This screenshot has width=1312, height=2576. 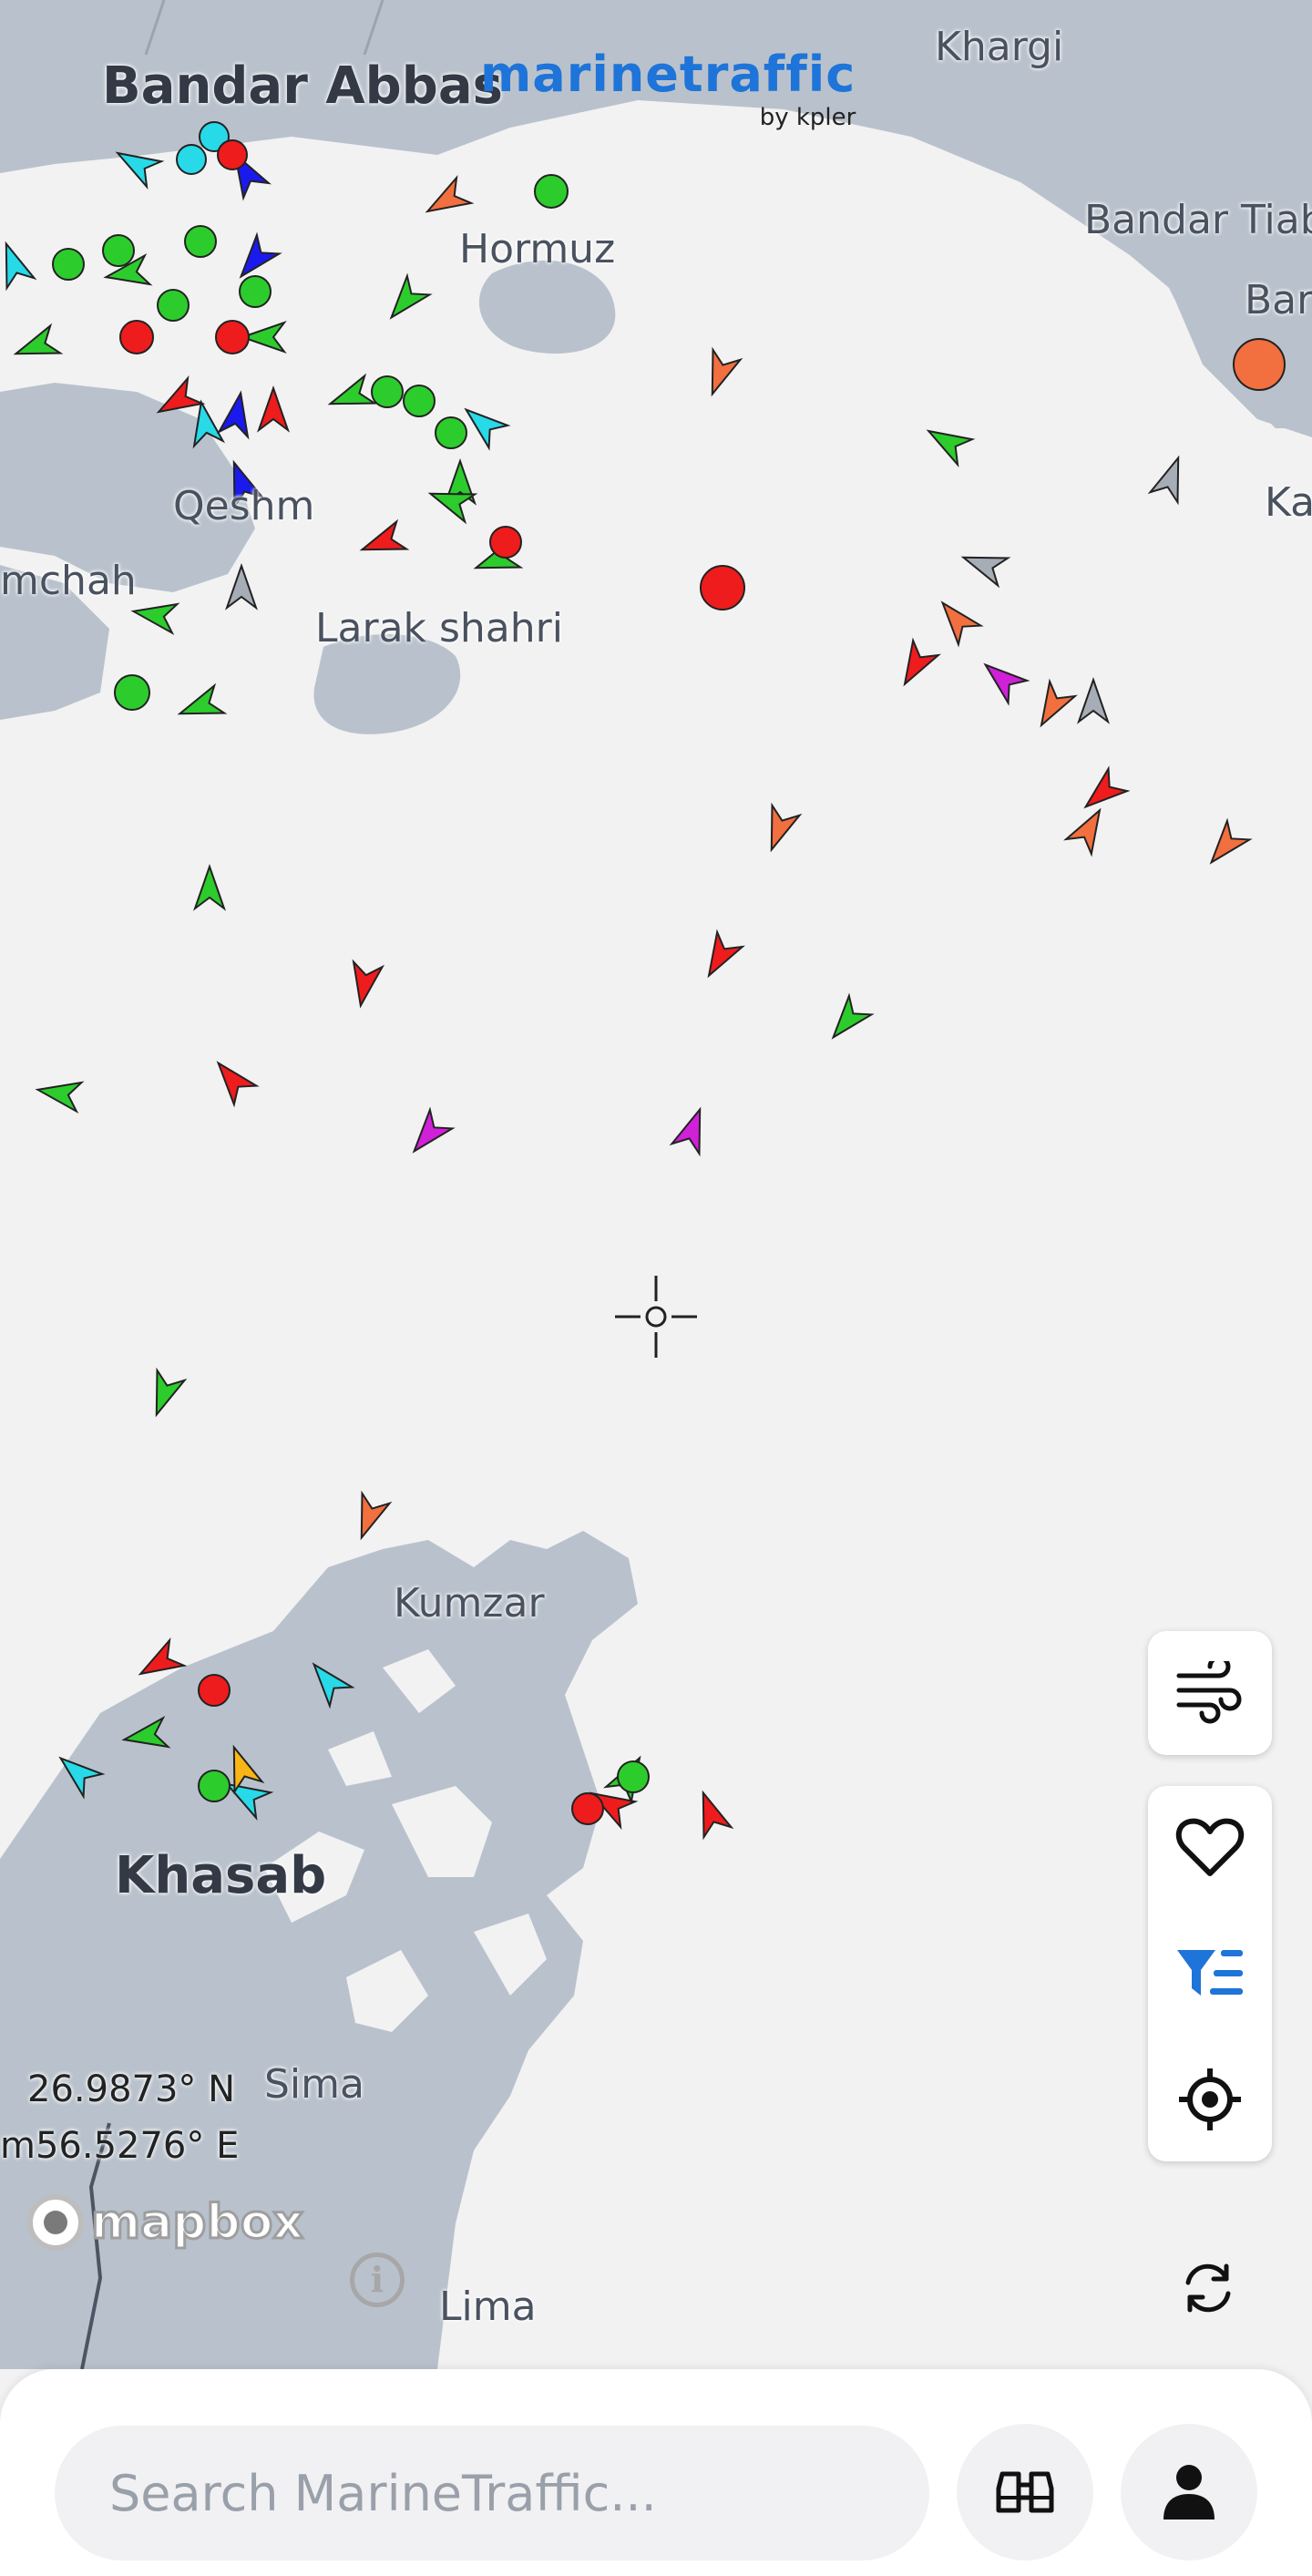 I want to click on place-qeshm: Qeshm, so click(x=244, y=506).